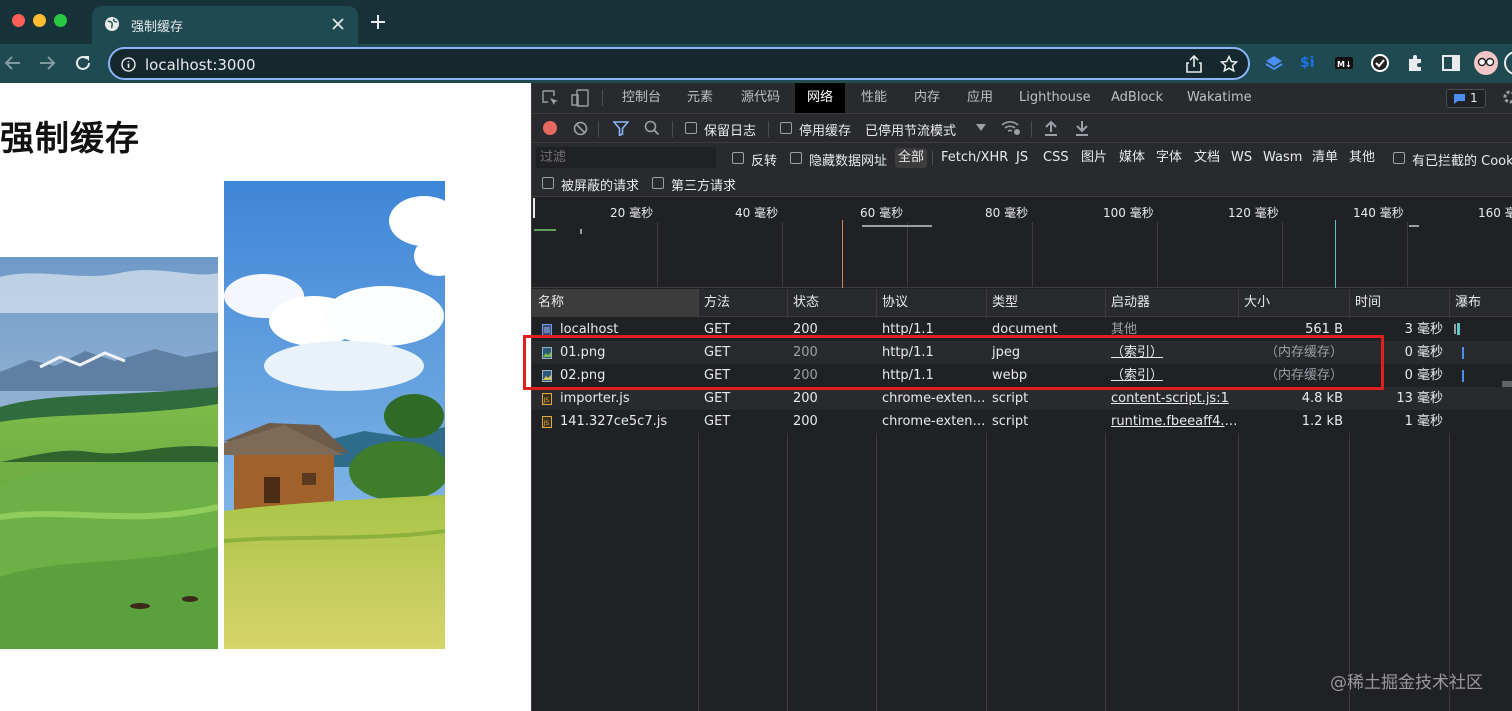  I want to click on close-window-button, so click(18, 20).